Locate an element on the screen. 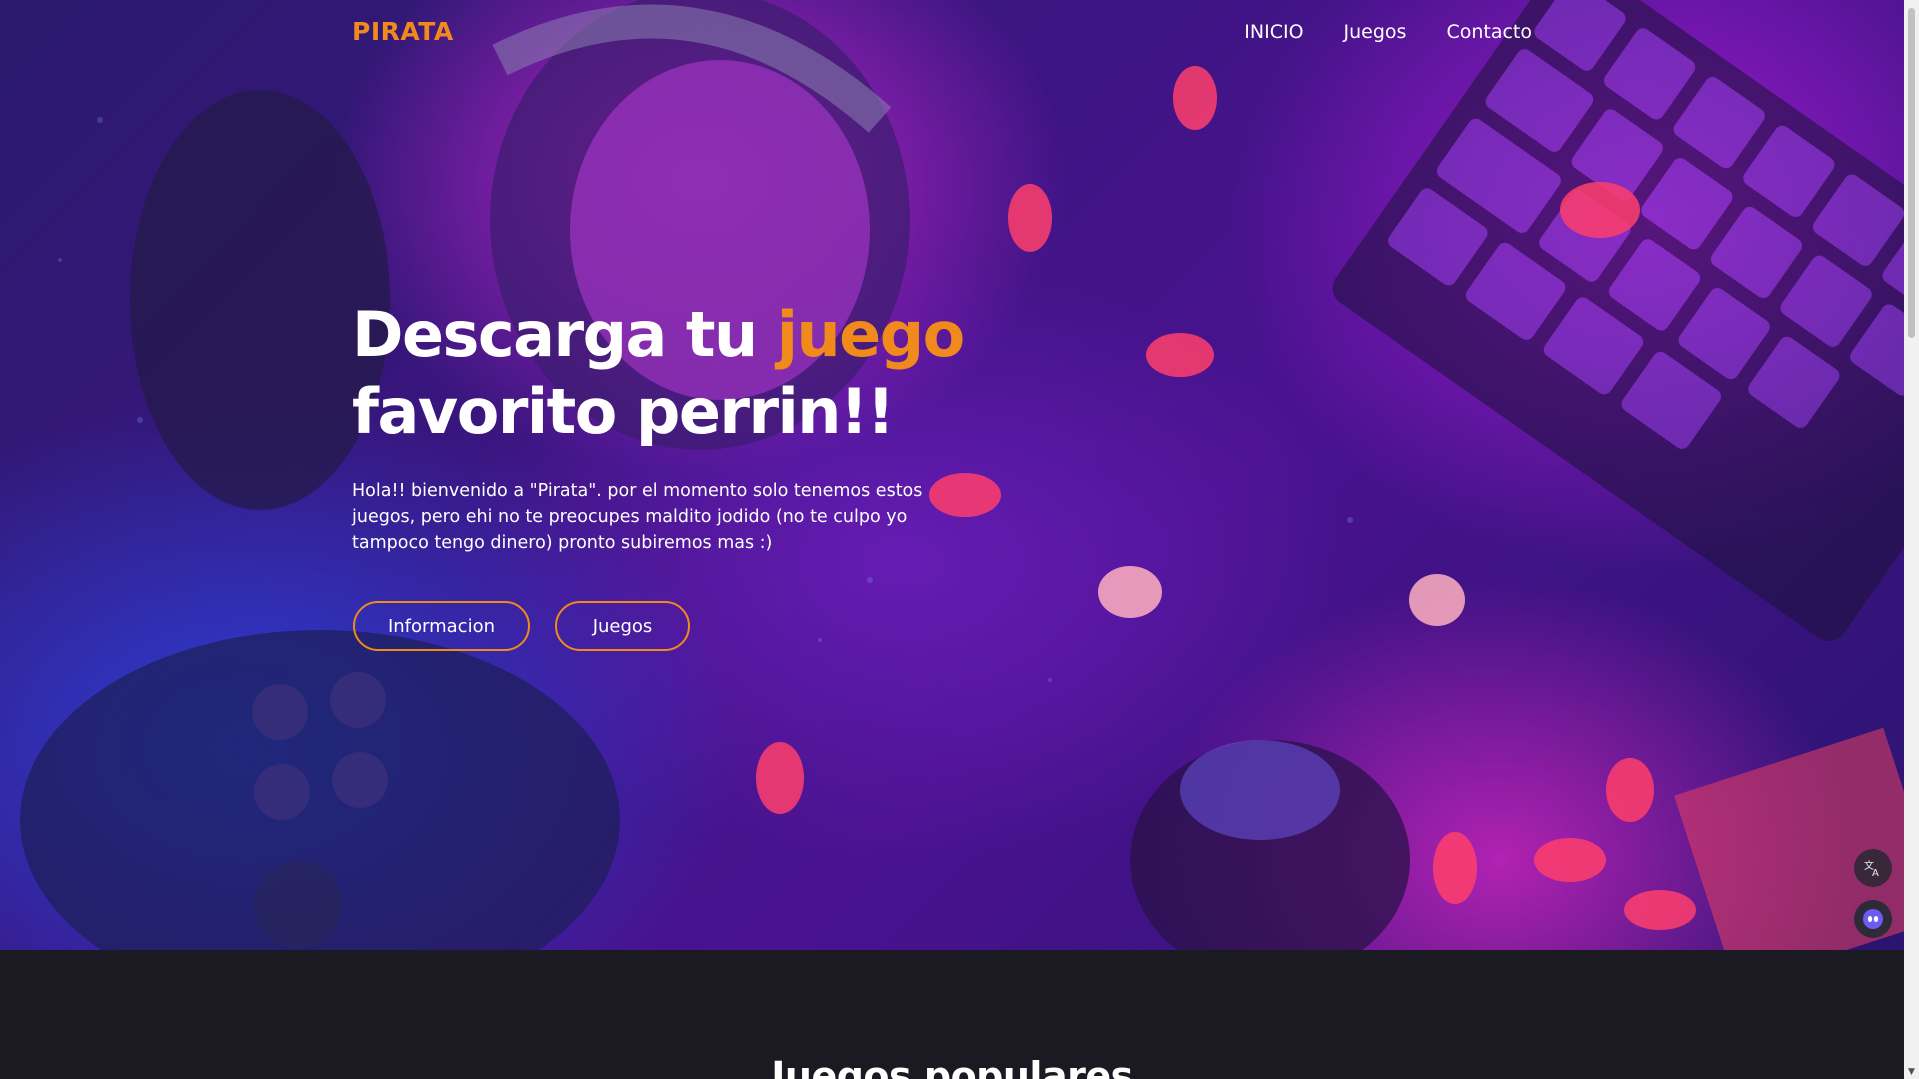 This screenshot has width=1919, height=1079. headline-part-2: favorito perrin!! is located at coordinates (623, 411).